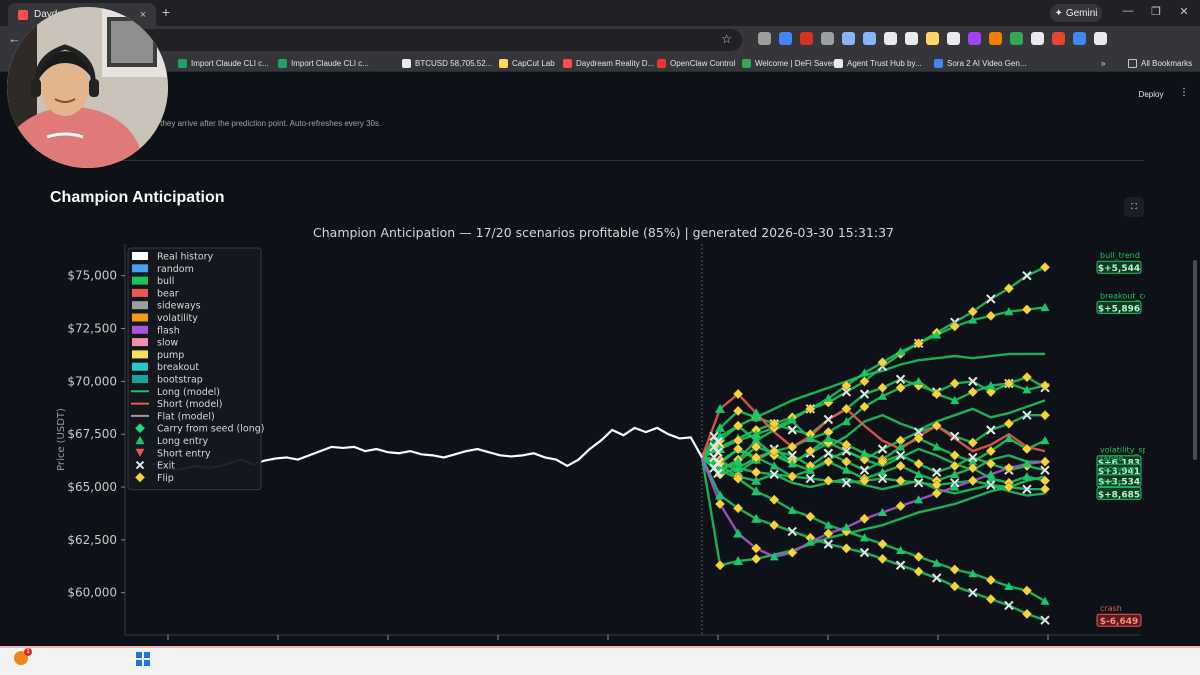  Describe the element at coordinates (1151, 95) in the screenshot. I see `deploy-button: Deploy` at that location.